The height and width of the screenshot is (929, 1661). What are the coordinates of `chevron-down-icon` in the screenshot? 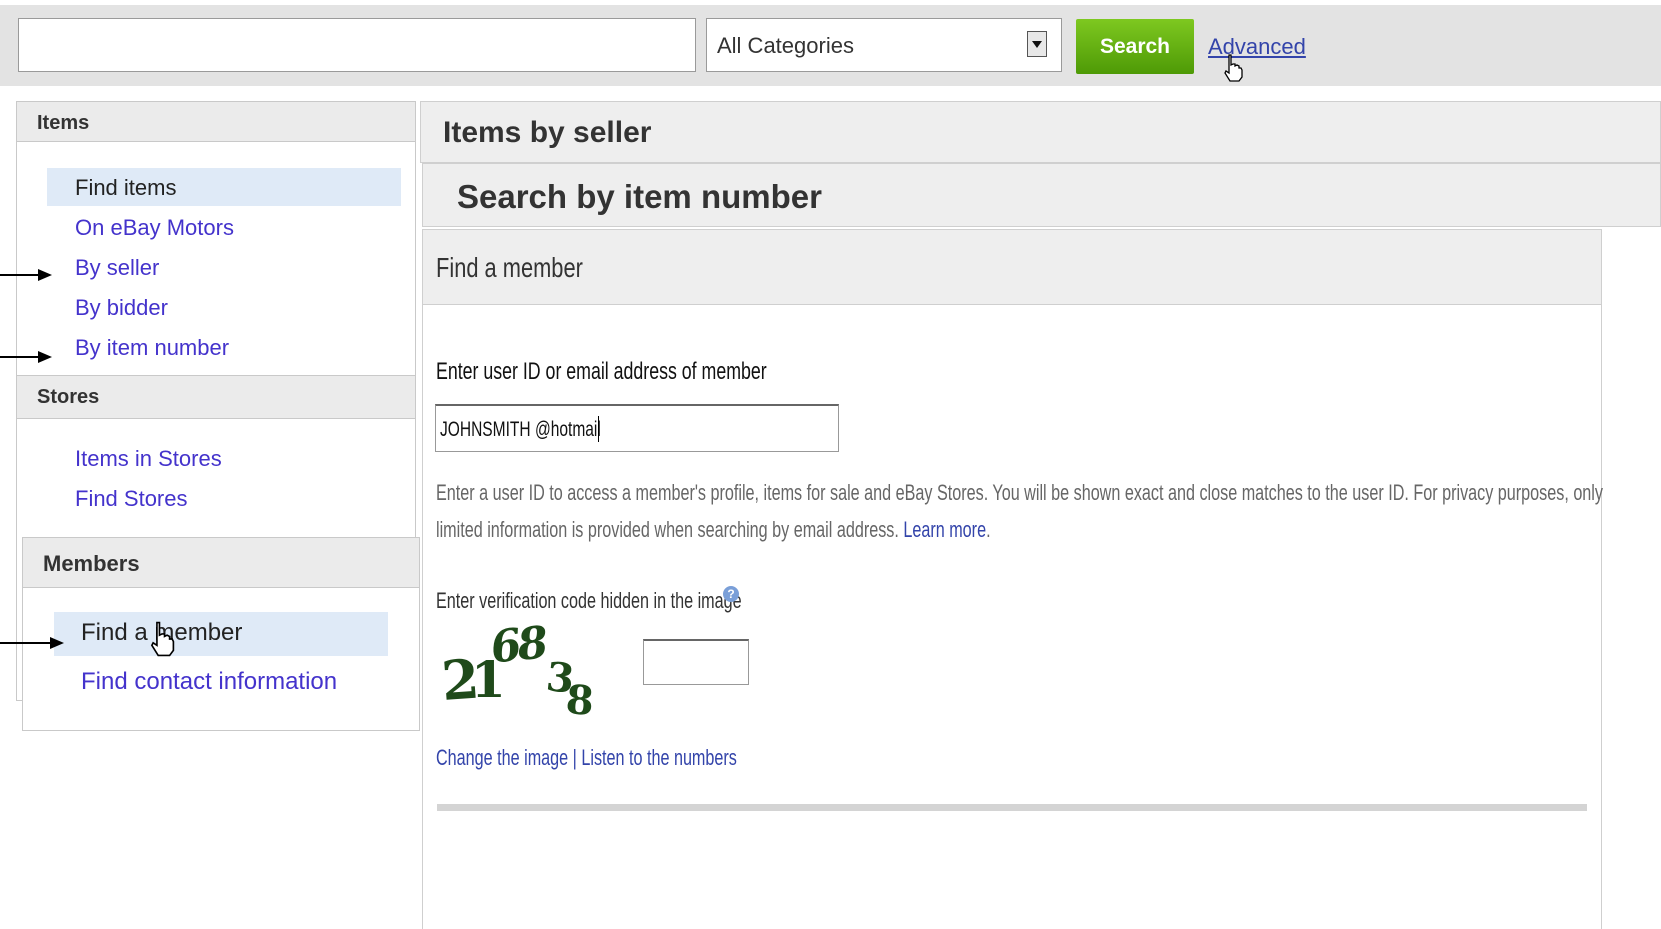 It's located at (1037, 44).